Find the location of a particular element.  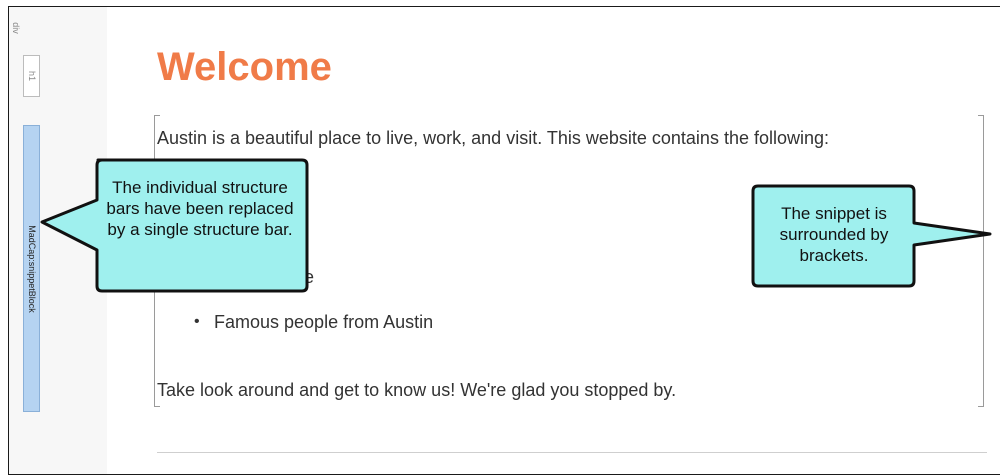

callout-right-text: The snippet is surrounded by brackets. is located at coordinates (834, 234).